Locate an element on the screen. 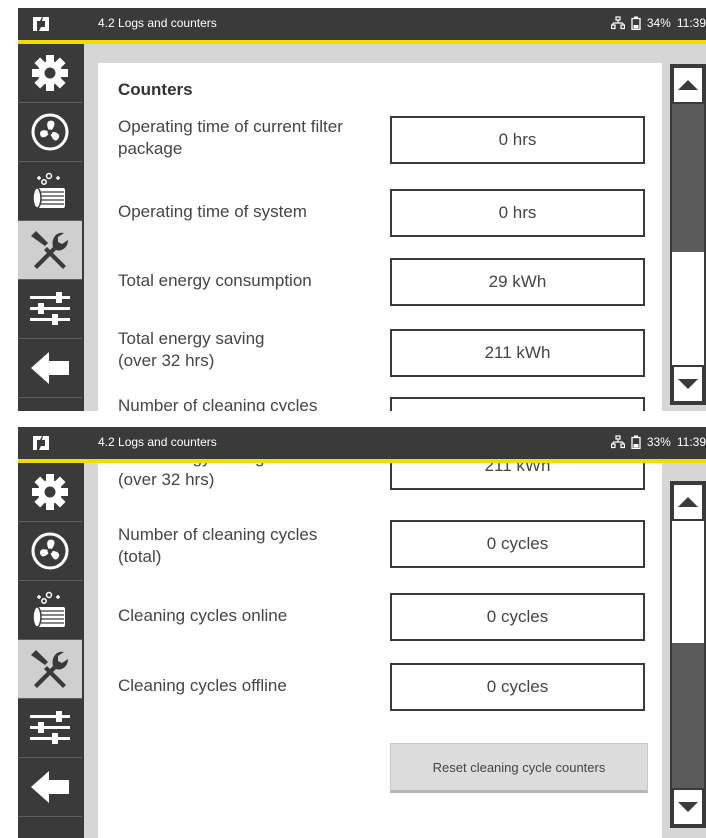 This screenshot has width=706, height=838. section-heading: Counters is located at coordinates (155, 89).